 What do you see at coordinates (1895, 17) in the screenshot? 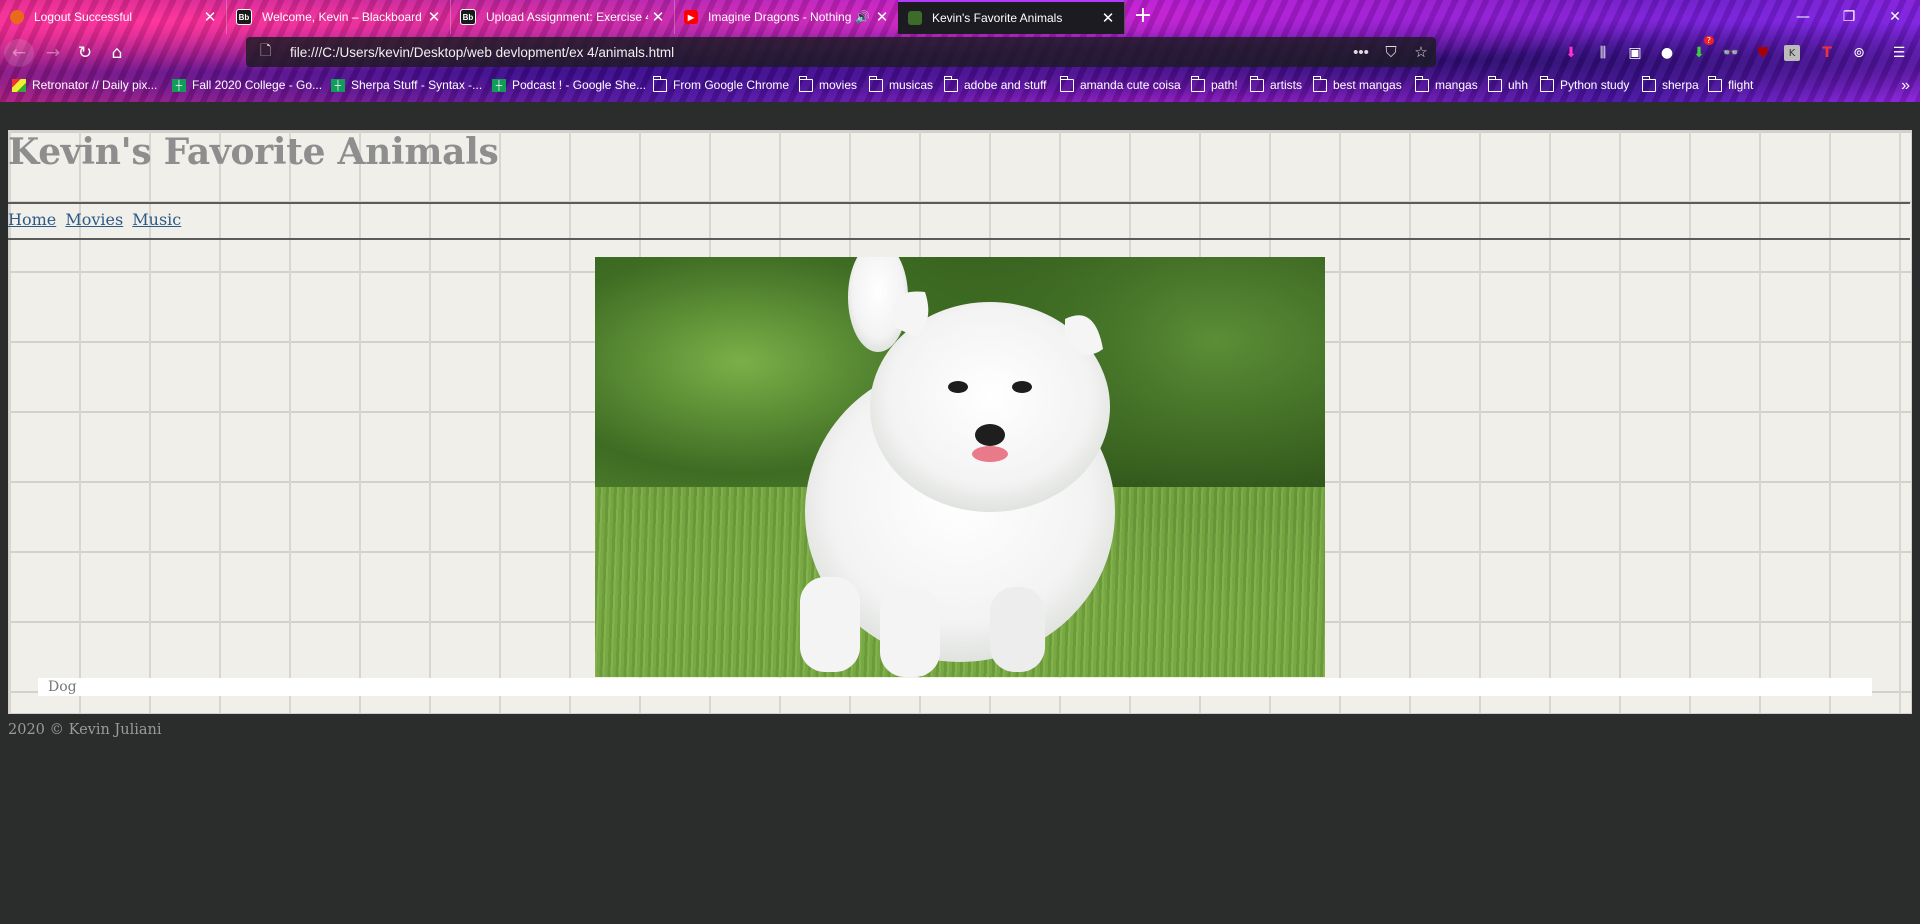
I see `close-window-button: ✕` at bounding box center [1895, 17].